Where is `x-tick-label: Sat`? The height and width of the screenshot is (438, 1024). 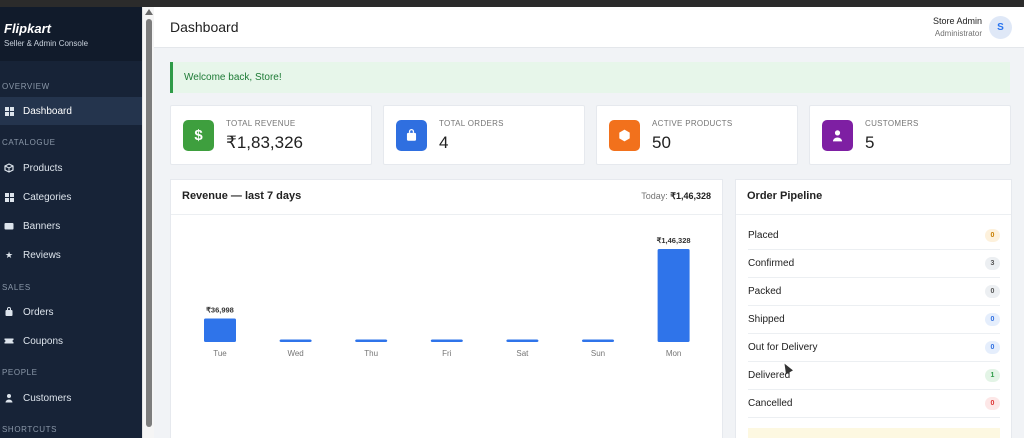 x-tick-label: Sat is located at coordinates (522, 353).